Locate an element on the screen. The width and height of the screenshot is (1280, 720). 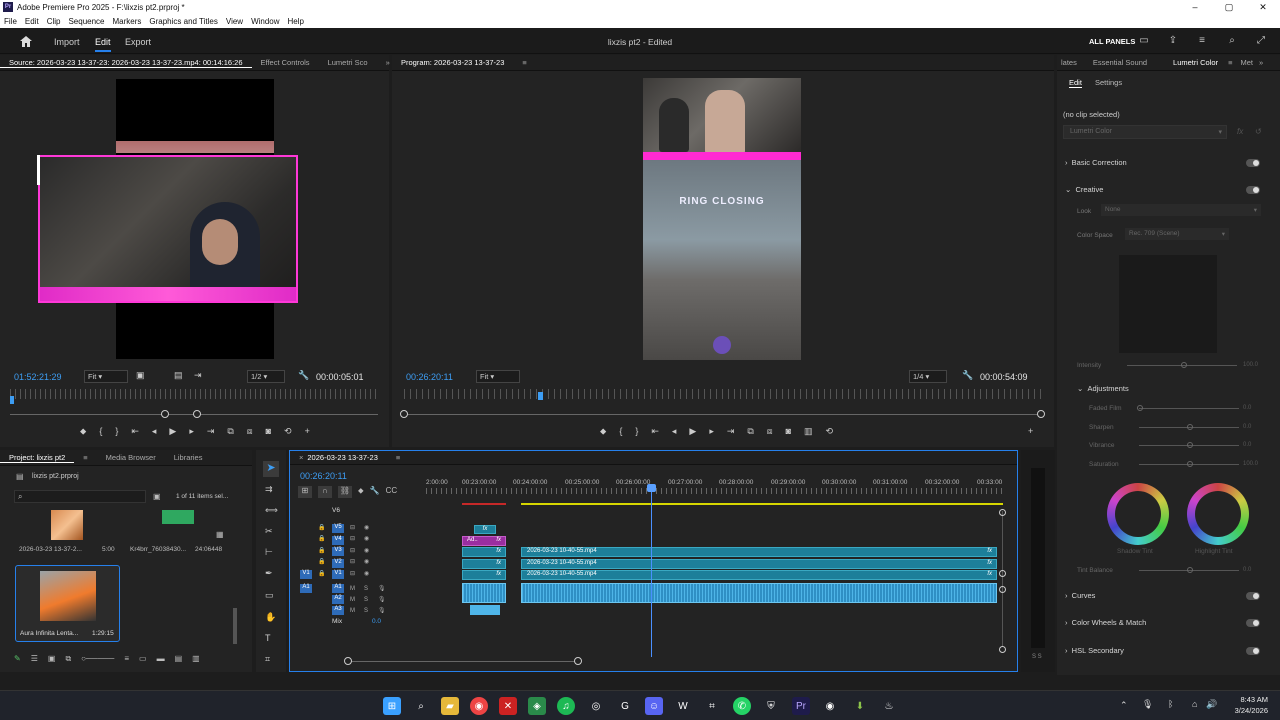
program-play-icon: ▶ is located at coordinates (692, 431).